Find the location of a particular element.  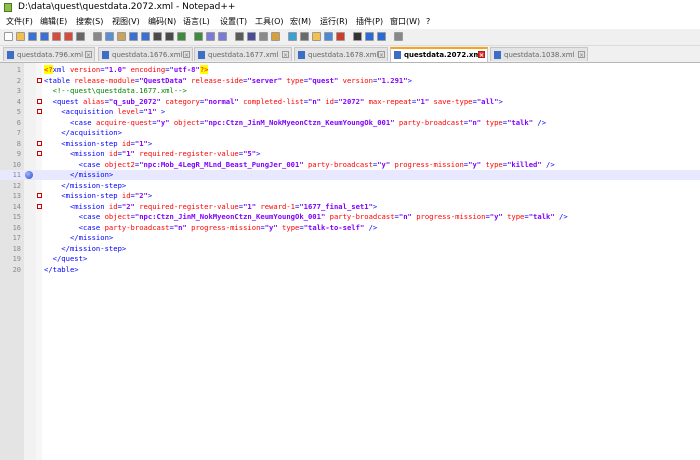

tab-1: questdata.1676.xml × is located at coordinates (145, 54).